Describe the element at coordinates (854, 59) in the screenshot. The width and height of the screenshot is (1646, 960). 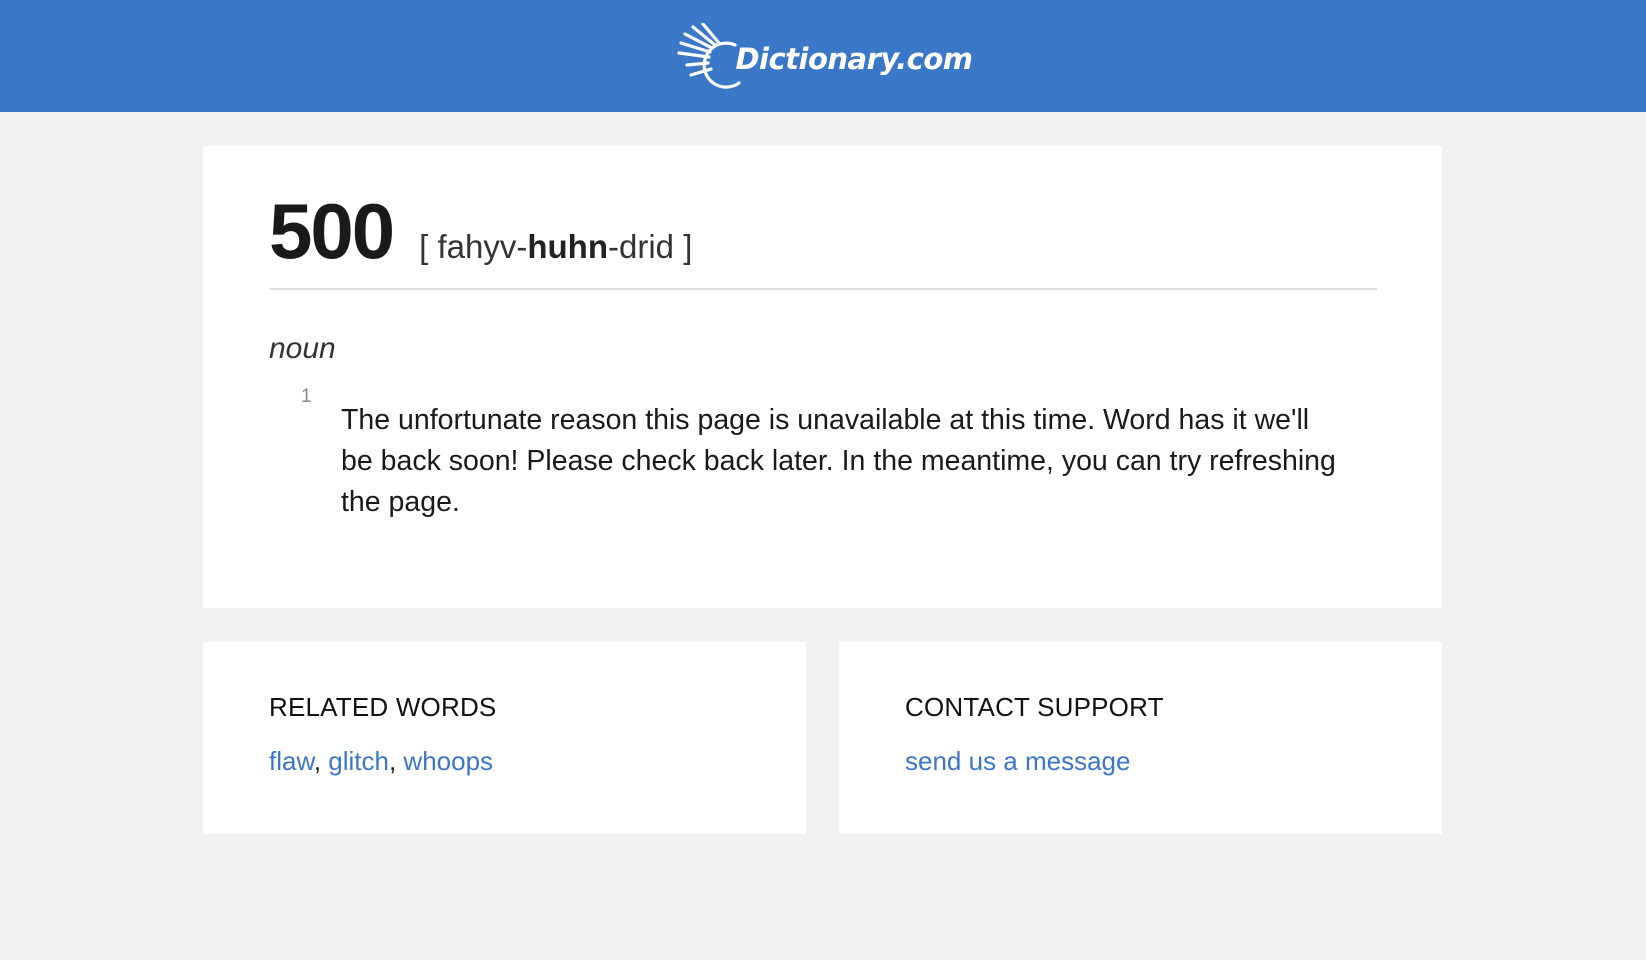
I see `logo-wordmark: Dictionary.com` at that location.